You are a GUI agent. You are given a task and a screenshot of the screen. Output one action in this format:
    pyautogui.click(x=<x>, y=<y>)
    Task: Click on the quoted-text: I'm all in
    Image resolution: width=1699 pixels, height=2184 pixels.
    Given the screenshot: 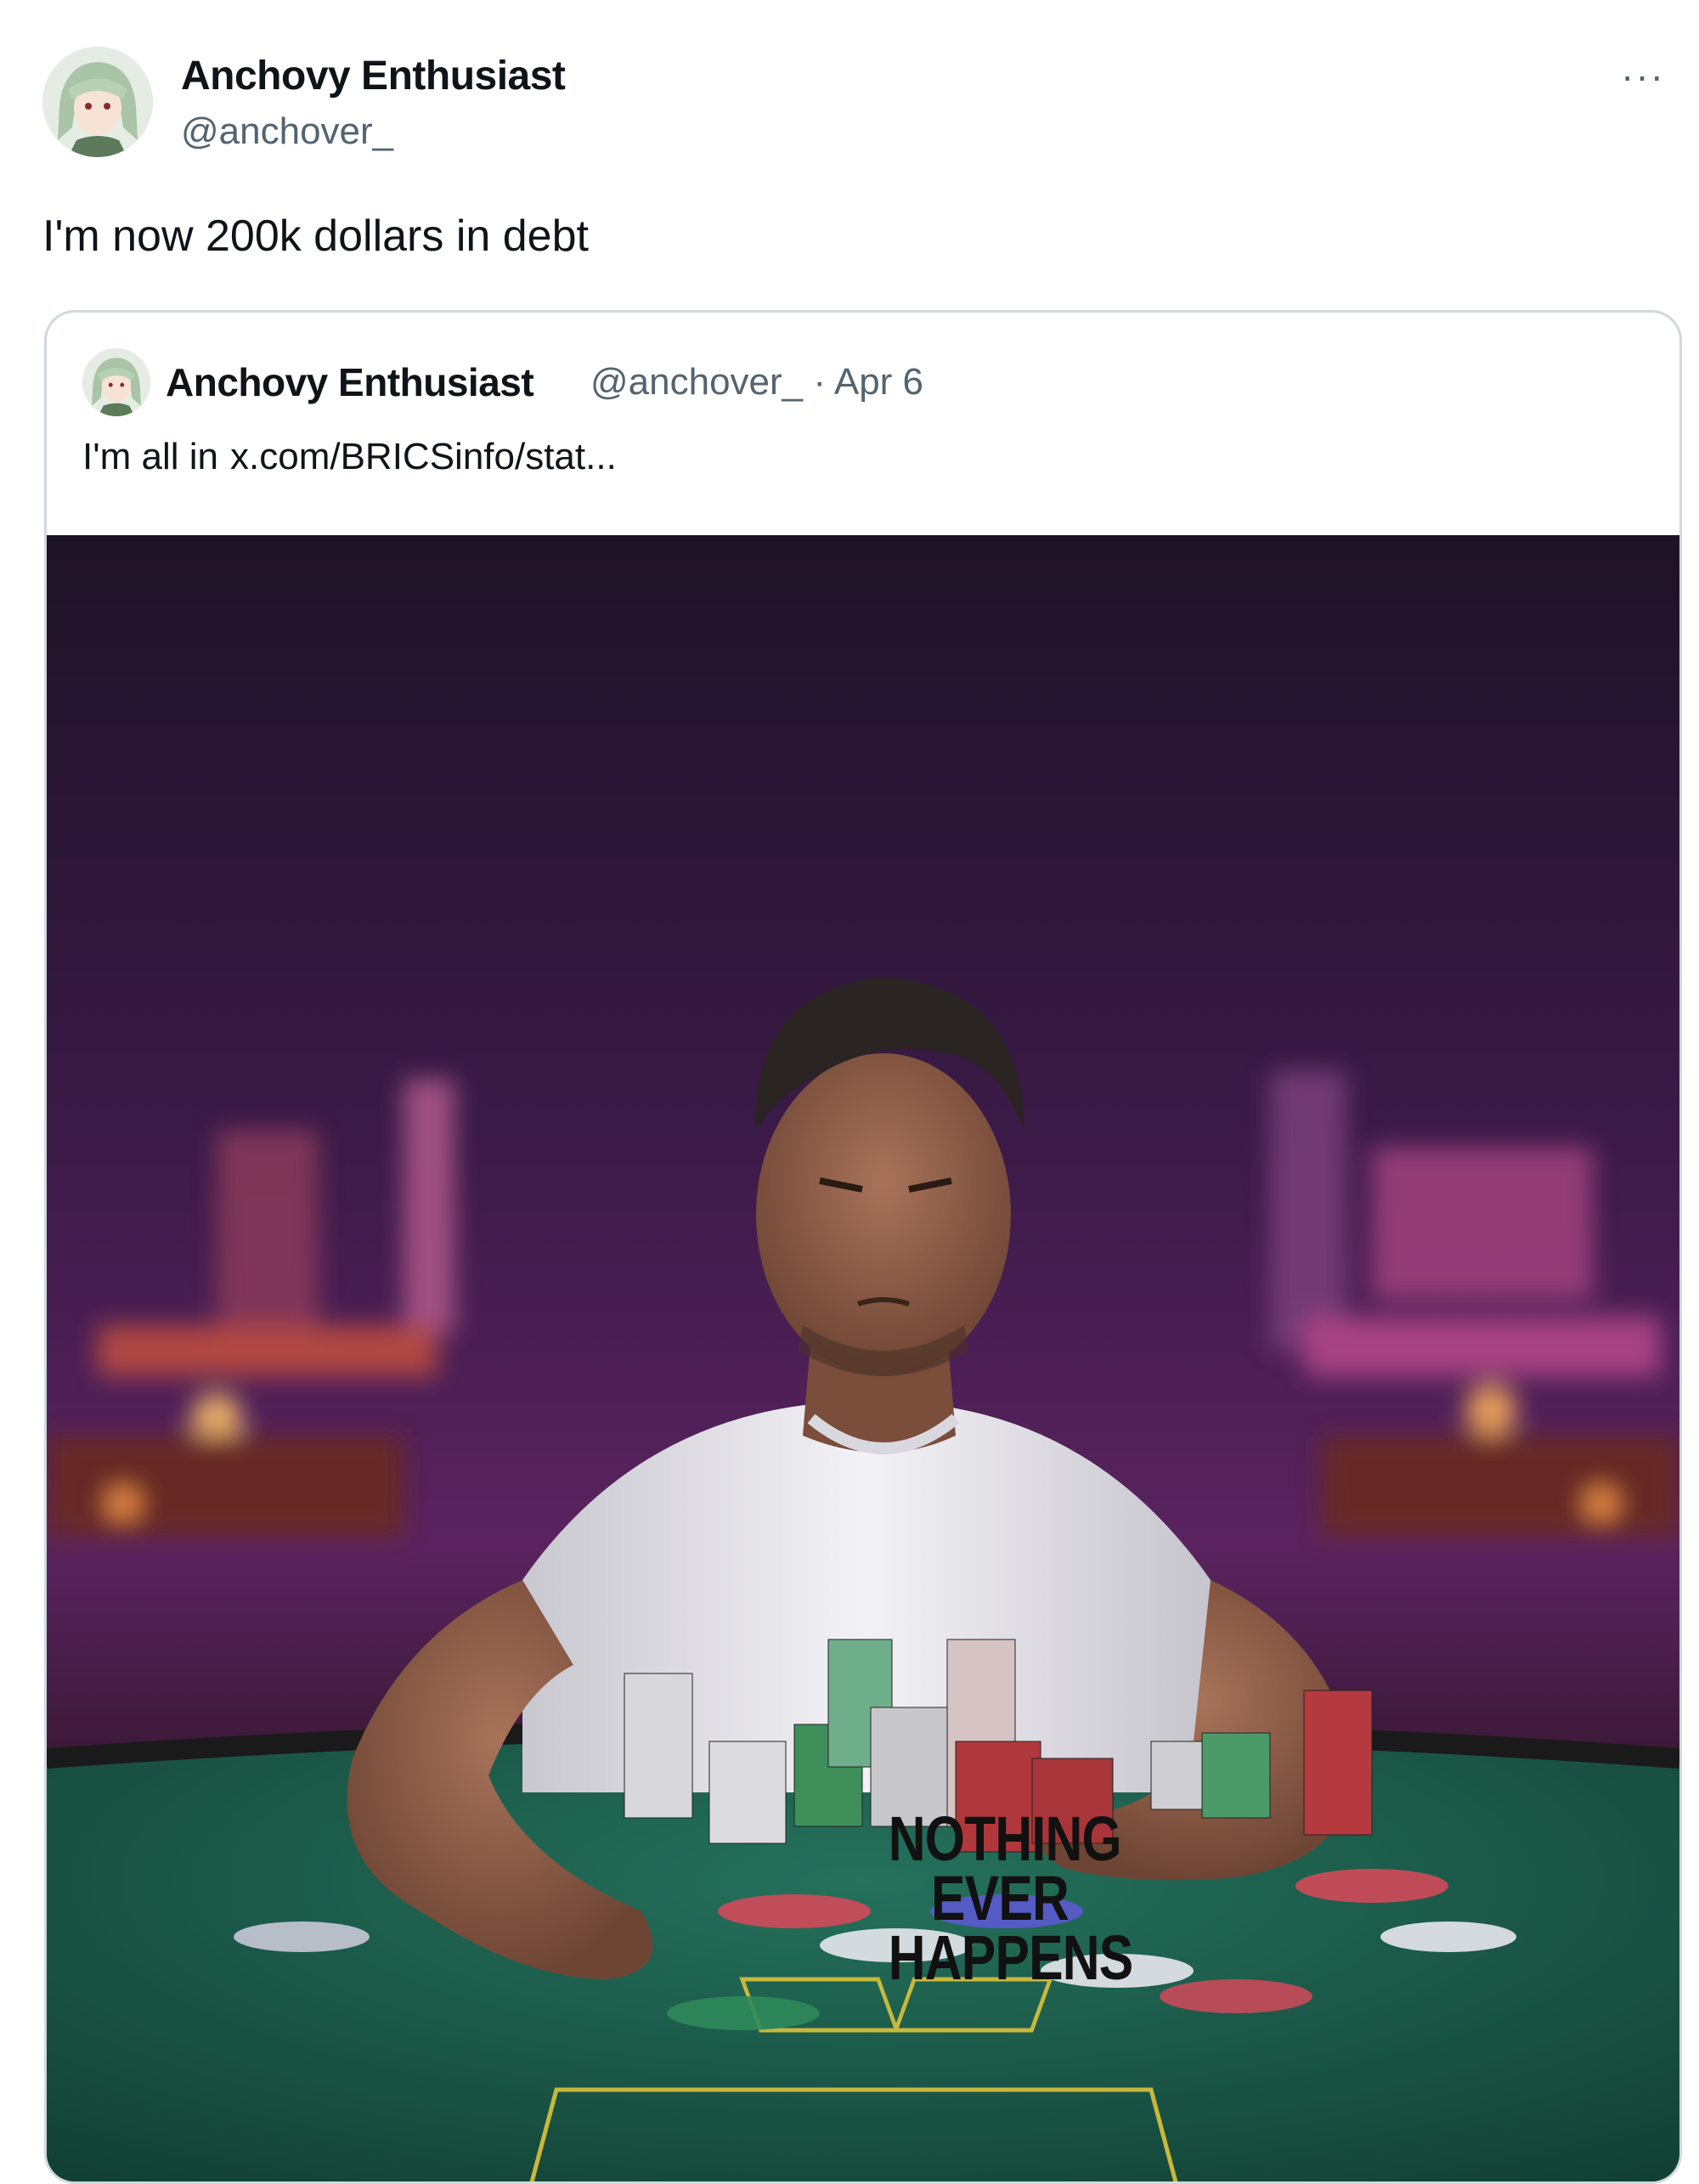 What is the action you would take?
    pyautogui.click(x=150, y=456)
    